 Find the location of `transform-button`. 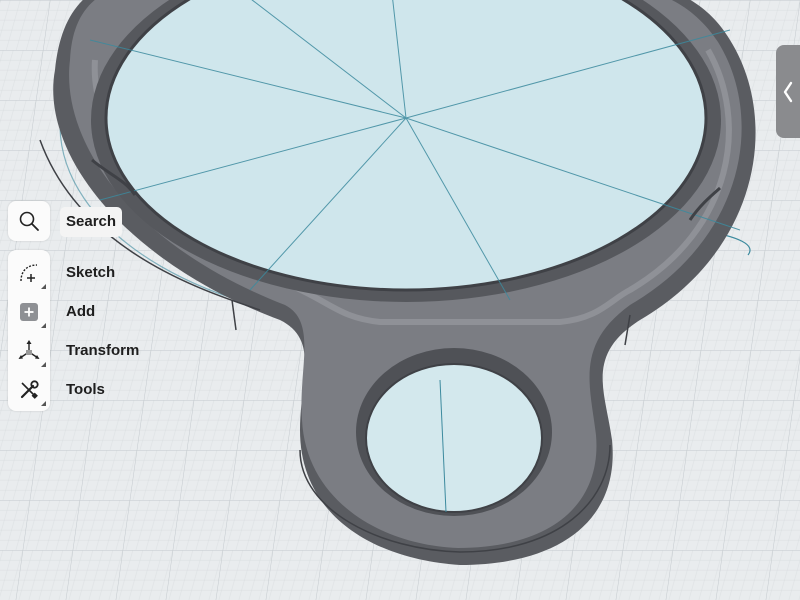

transform-button is located at coordinates (29, 351).